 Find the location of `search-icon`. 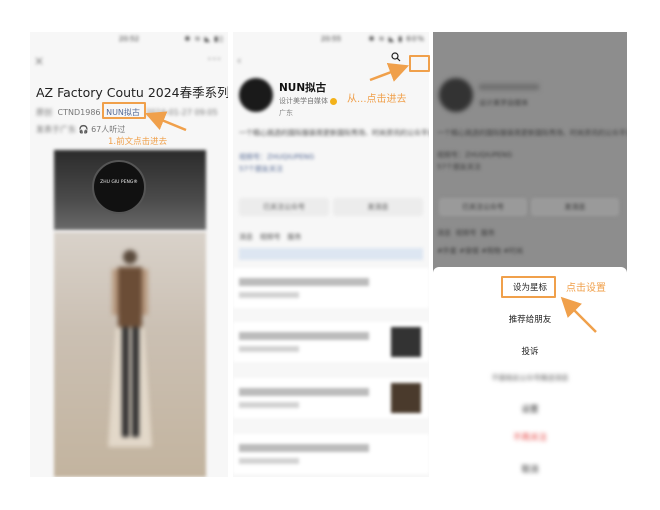

search-icon is located at coordinates (396, 57).